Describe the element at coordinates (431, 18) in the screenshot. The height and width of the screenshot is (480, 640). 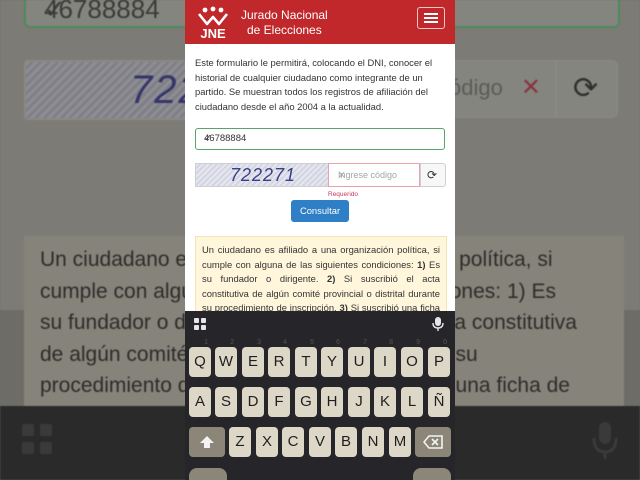
I see `menu-button` at that location.